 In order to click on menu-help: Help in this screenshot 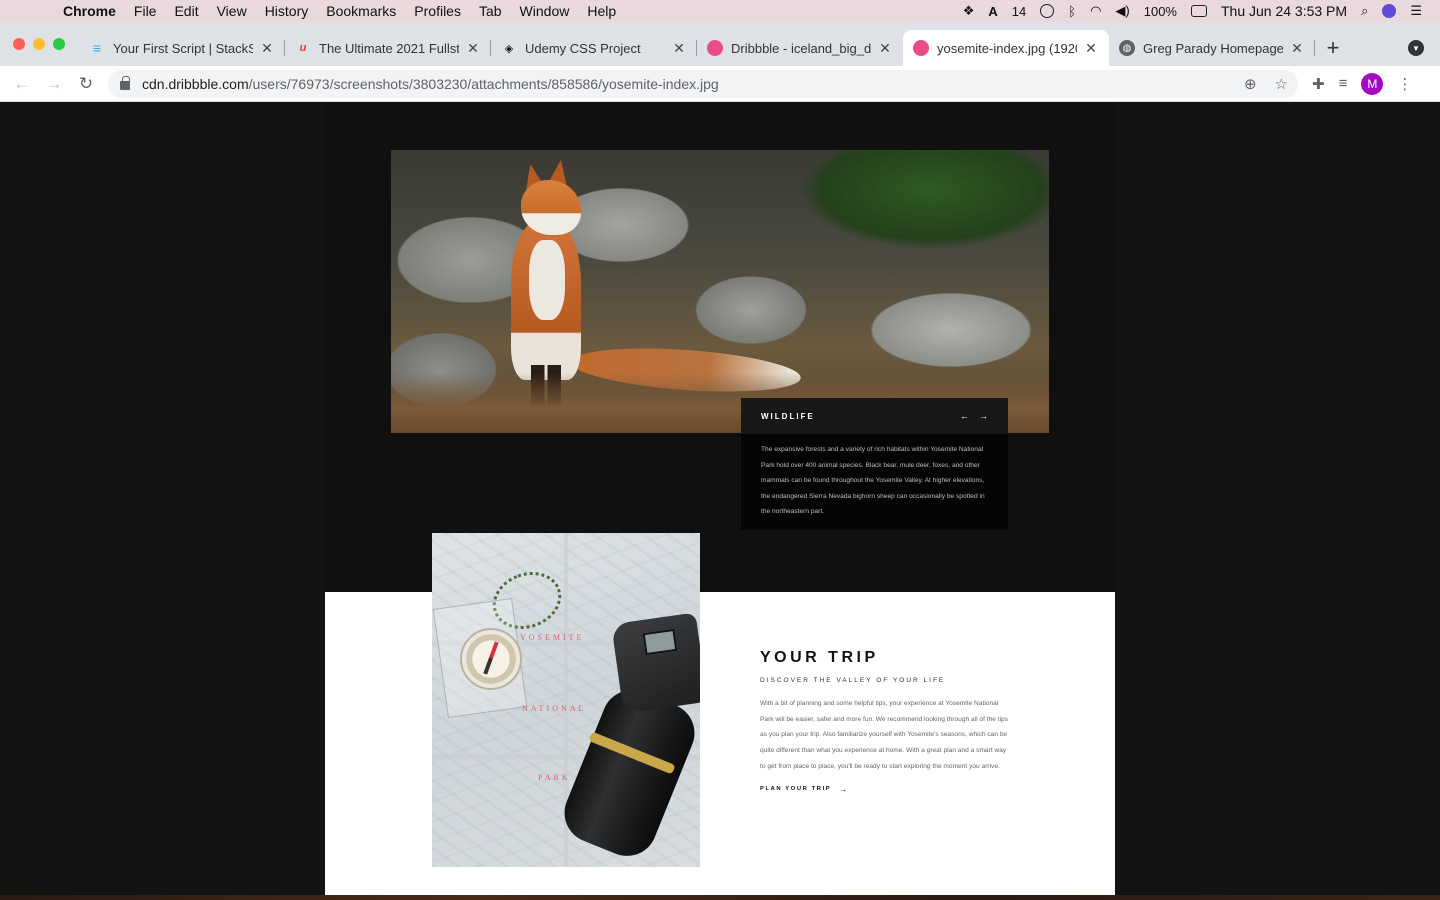, I will do `click(601, 11)`.